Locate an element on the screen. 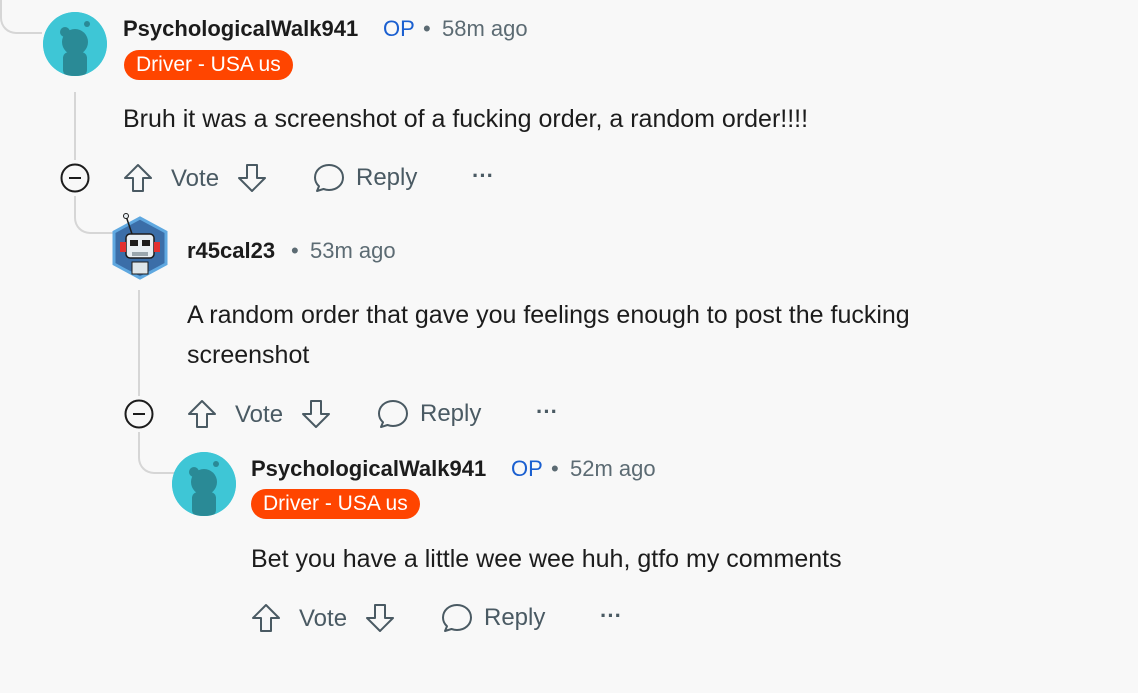 This screenshot has width=1138, height=693. timestamp: 53m ago is located at coordinates (353, 251).